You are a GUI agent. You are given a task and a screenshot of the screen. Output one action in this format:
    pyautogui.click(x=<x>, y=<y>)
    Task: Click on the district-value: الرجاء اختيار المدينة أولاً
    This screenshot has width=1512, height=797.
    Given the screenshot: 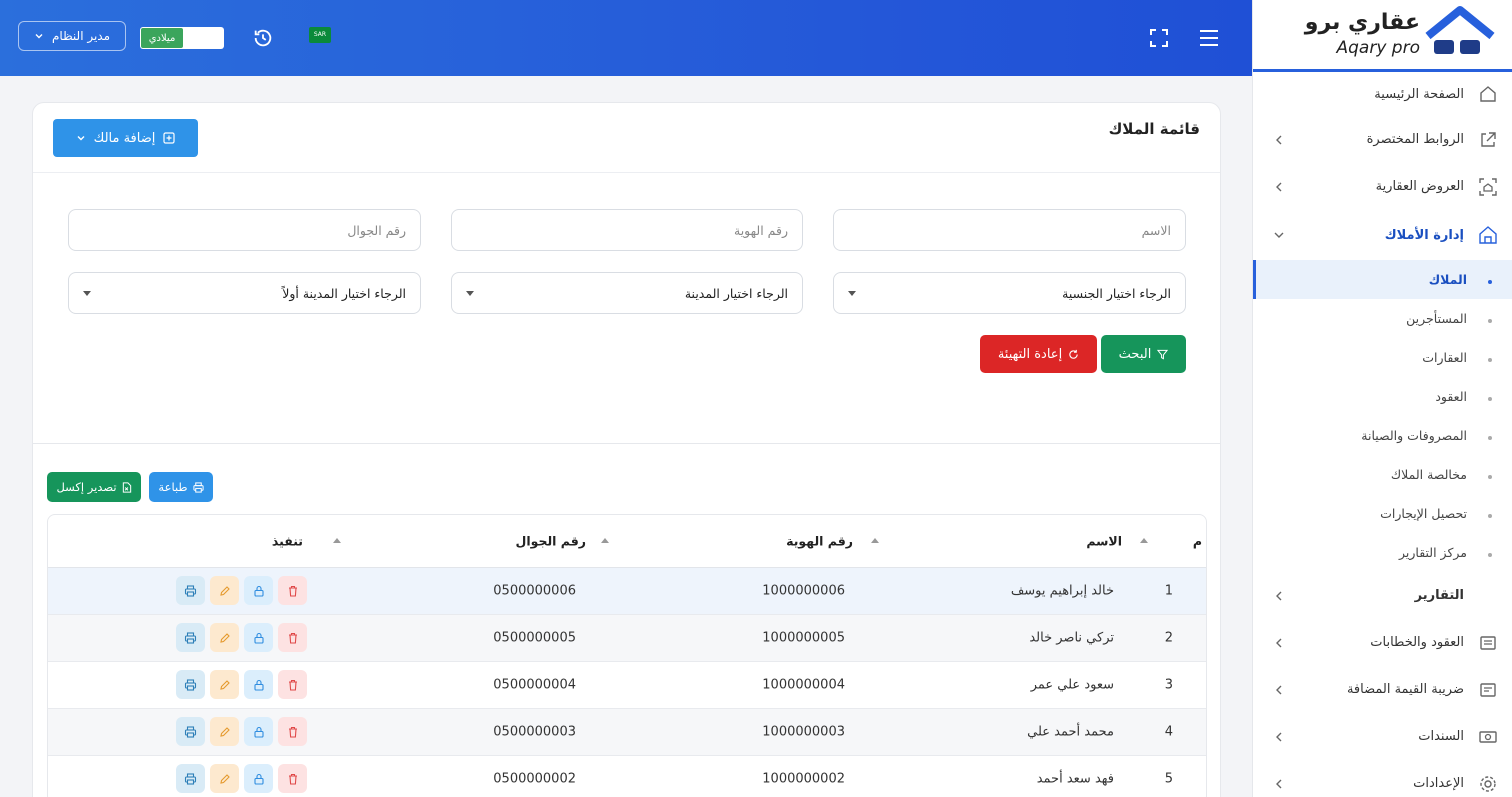 What is the action you would take?
    pyautogui.click(x=344, y=293)
    